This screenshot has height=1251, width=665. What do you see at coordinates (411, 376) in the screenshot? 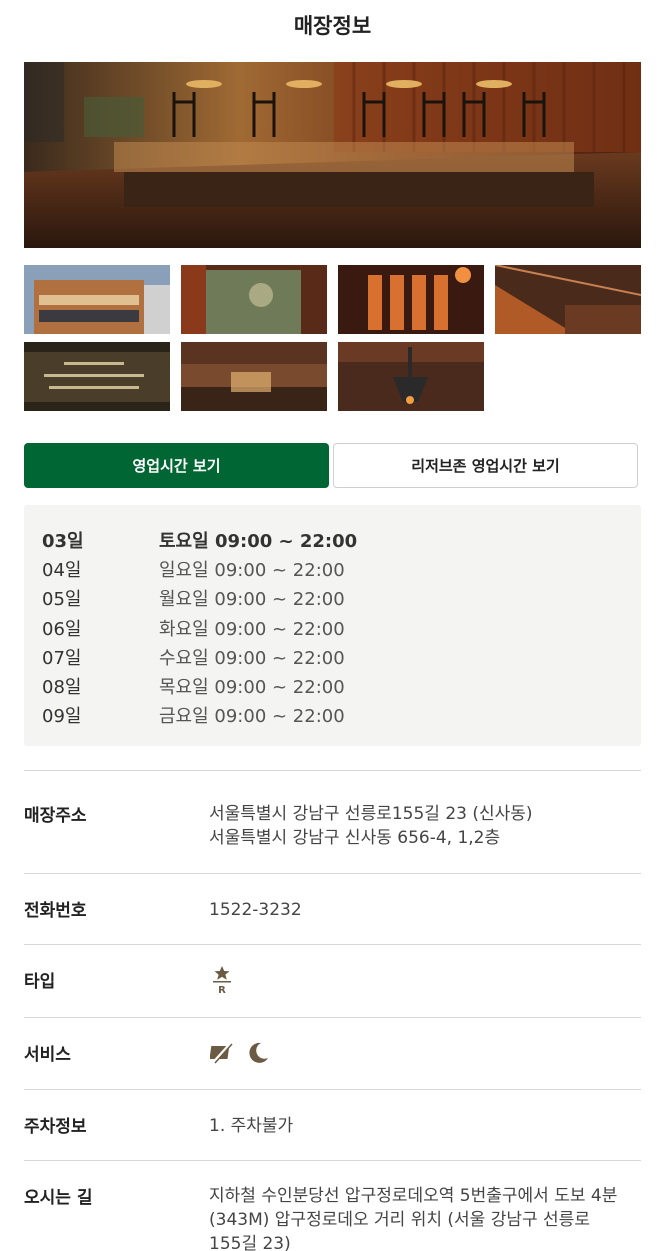
I see `thumbnail-fireplace` at bounding box center [411, 376].